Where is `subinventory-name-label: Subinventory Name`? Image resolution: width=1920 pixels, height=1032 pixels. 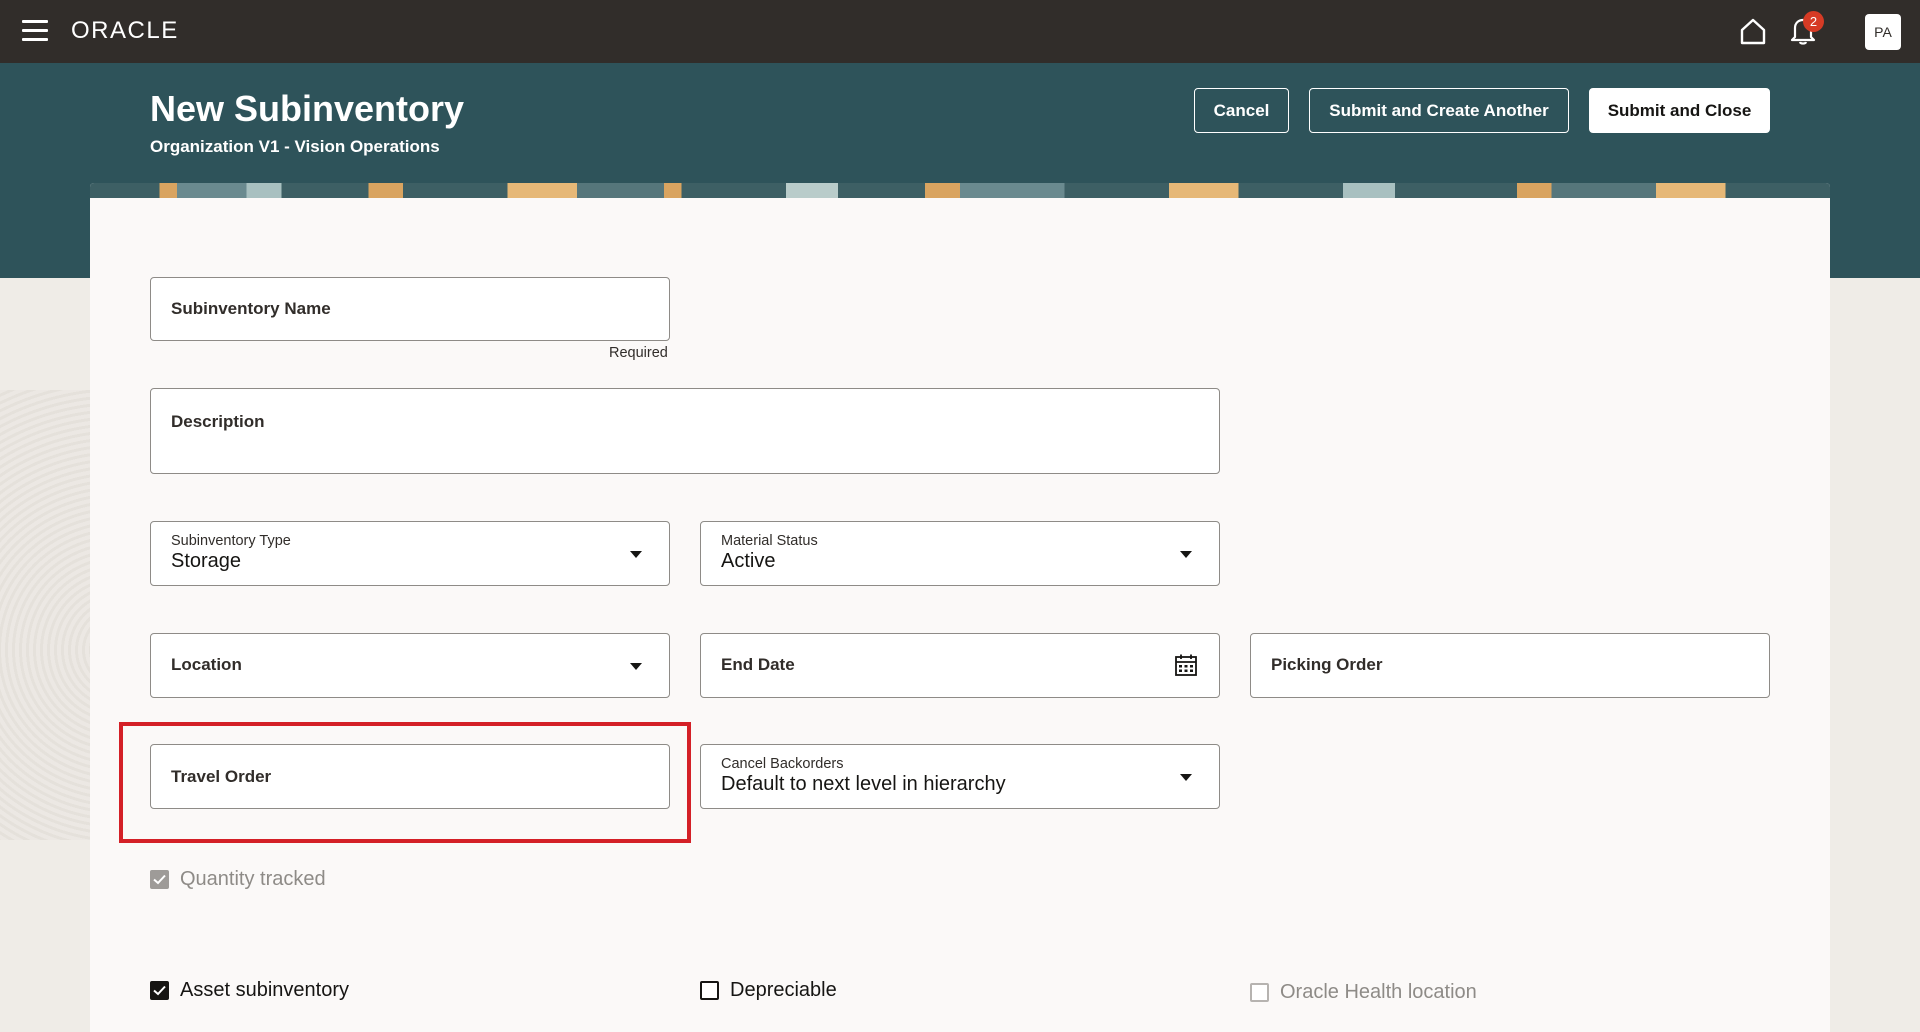 subinventory-name-label: Subinventory Name is located at coordinates (251, 308).